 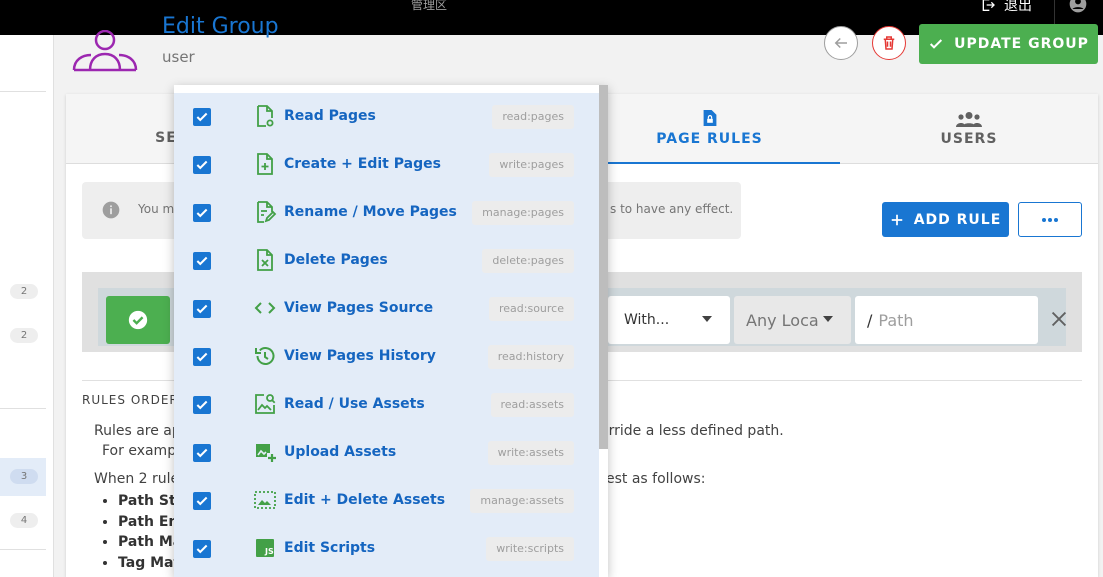 What do you see at coordinates (709, 139) in the screenshot?
I see `tab-page-rules-label: PAGE RULES` at bounding box center [709, 139].